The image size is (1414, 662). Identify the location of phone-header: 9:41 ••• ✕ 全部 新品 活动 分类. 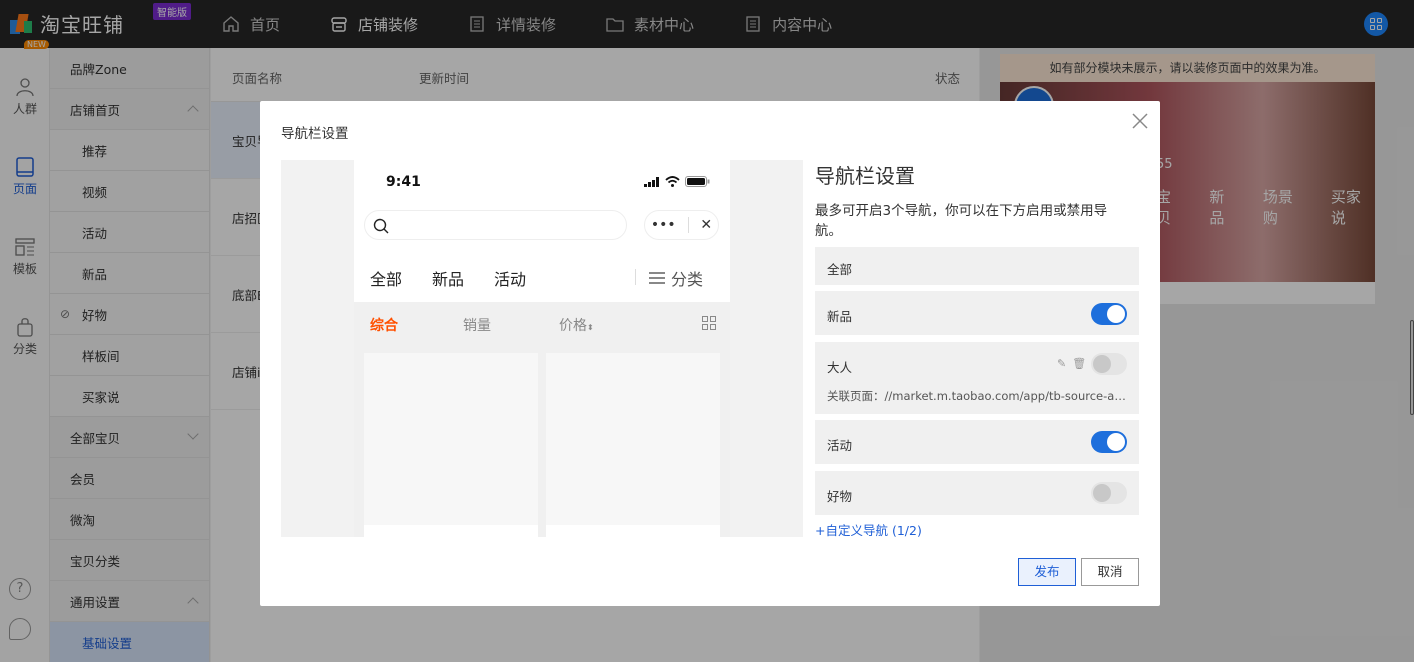
(542, 231).